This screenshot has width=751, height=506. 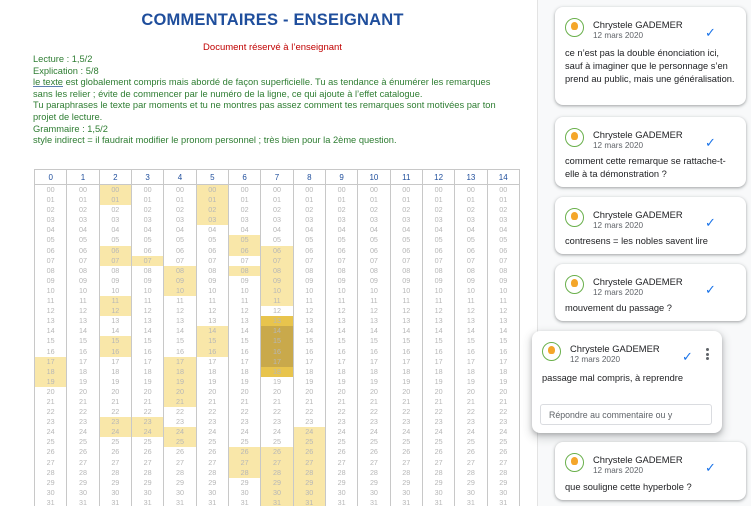 What do you see at coordinates (277, 270) in the screenshot?
I see `line-number: 08` at bounding box center [277, 270].